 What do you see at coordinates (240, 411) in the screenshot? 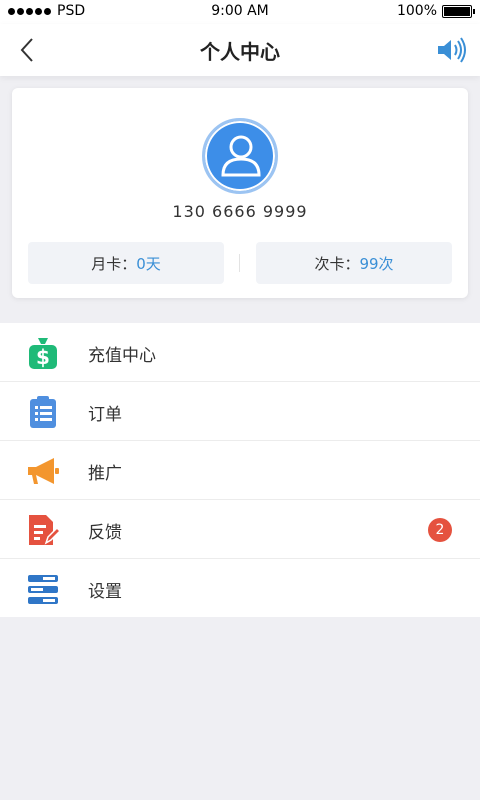
I see `menu-item-orders: 订单` at bounding box center [240, 411].